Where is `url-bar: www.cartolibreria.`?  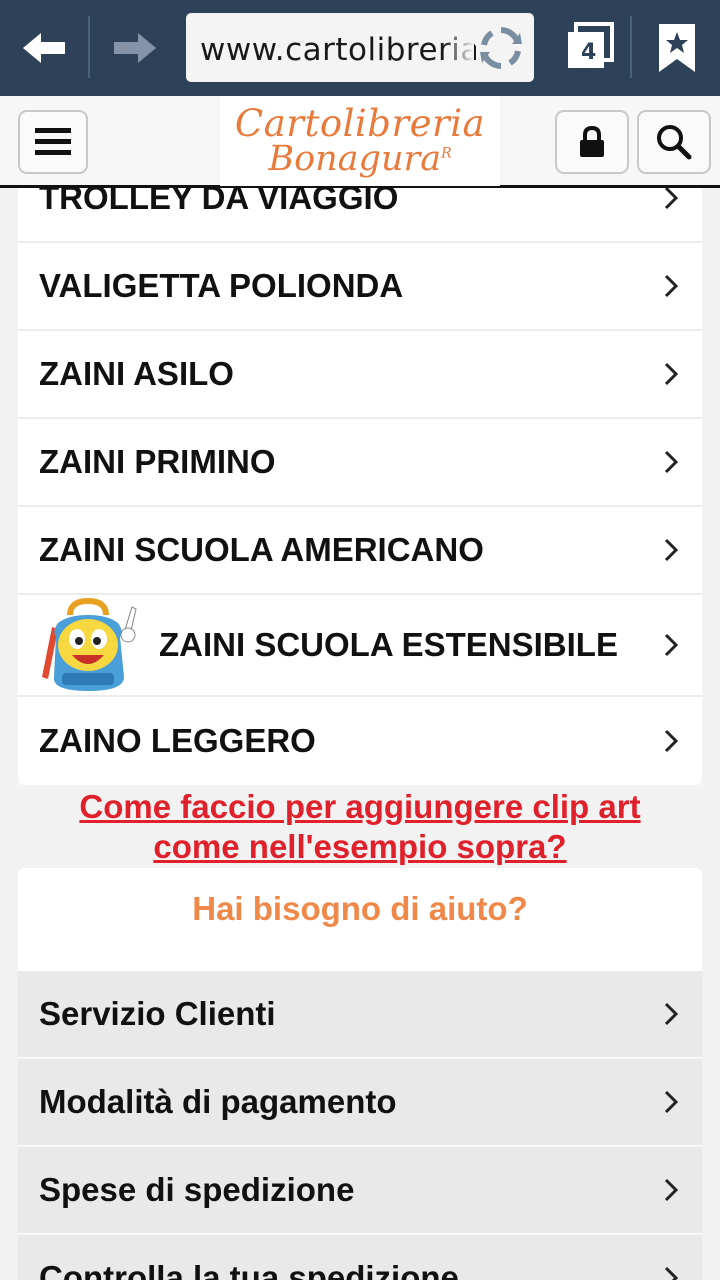 url-bar: www.cartolibreria. is located at coordinates (360, 47).